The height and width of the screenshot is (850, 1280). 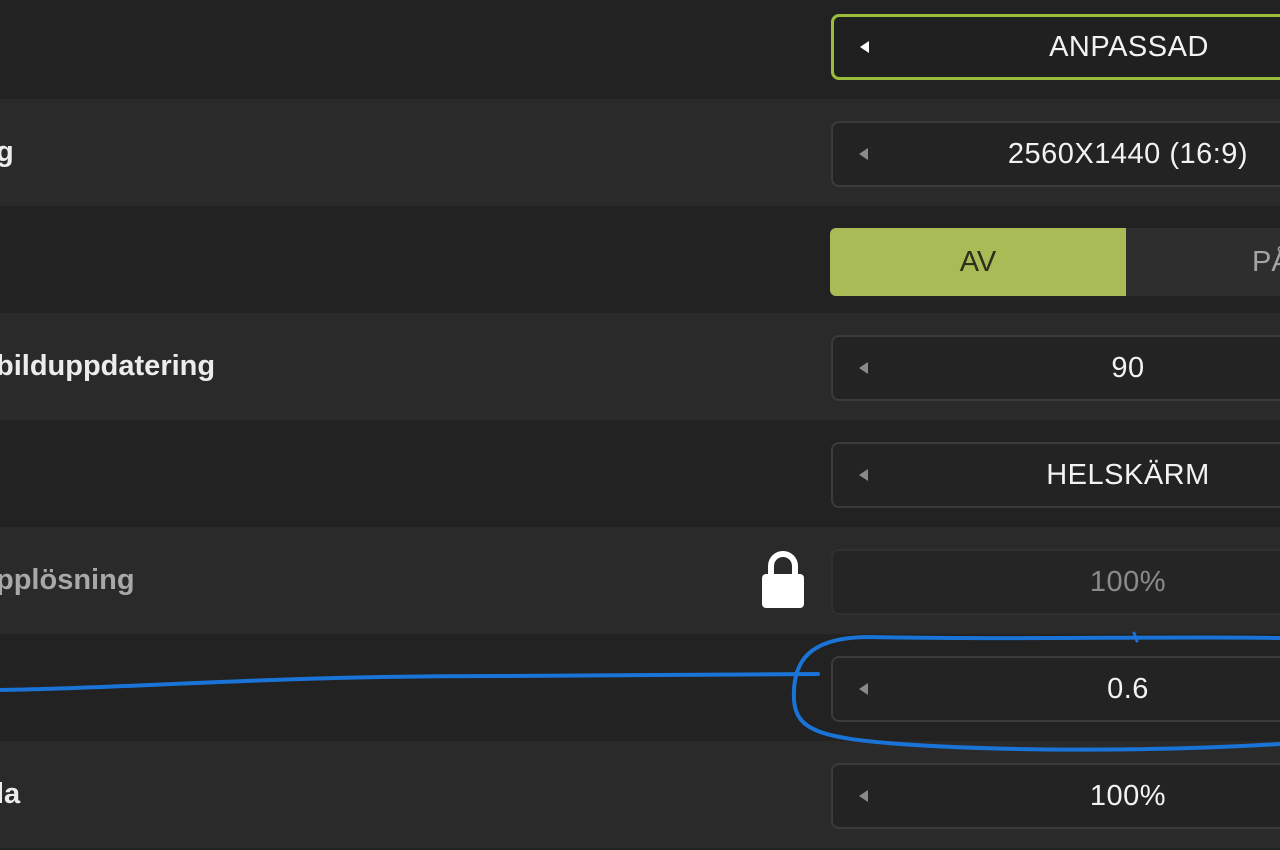 What do you see at coordinates (1128, 368) in the screenshot?
I see `refresh-rate-value: 90` at bounding box center [1128, 368].